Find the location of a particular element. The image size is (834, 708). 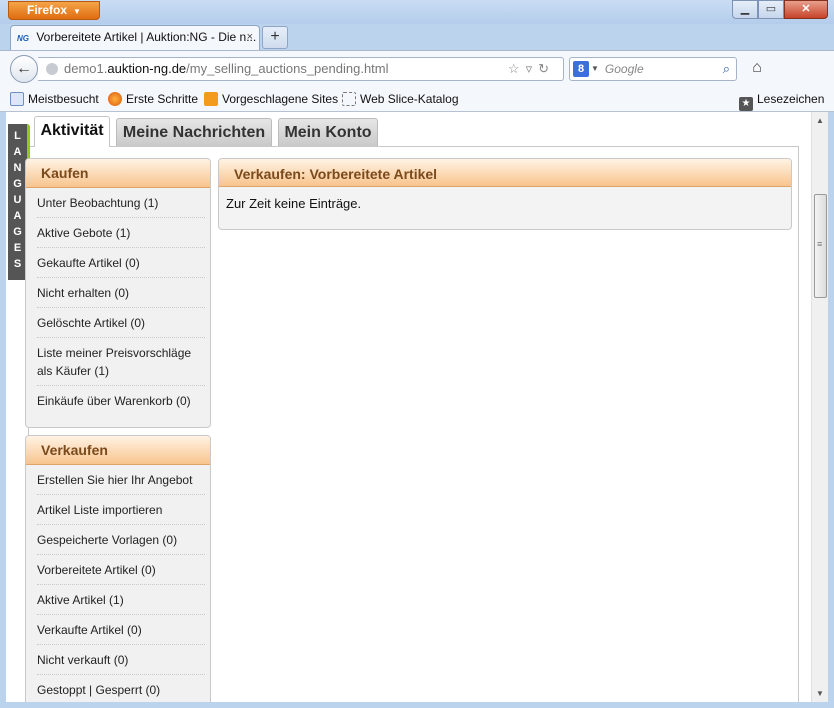

bookmarks-menu-label: Lesezeichen is located at coordinates (791, 99).